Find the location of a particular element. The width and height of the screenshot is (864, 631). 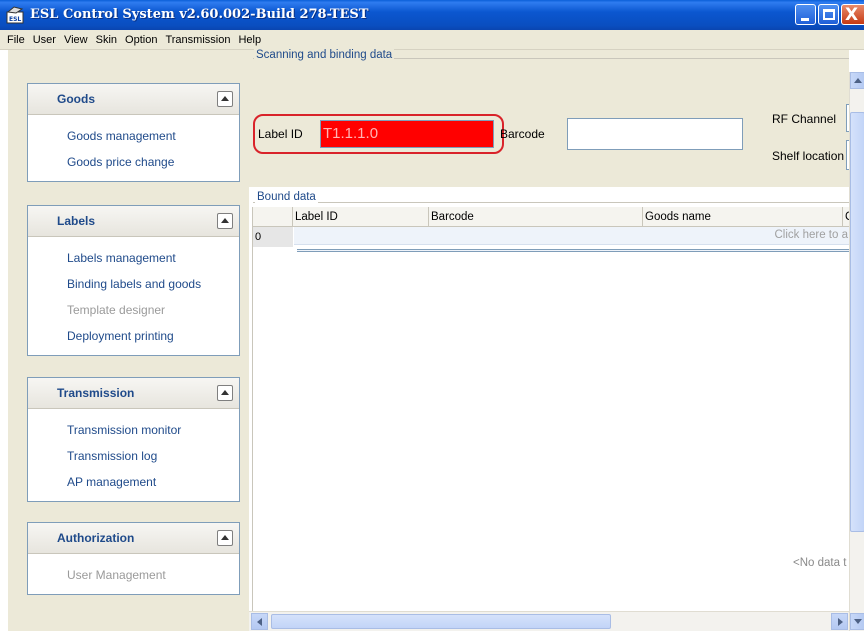

scroll-up-button is located at coordinates (857, 80).